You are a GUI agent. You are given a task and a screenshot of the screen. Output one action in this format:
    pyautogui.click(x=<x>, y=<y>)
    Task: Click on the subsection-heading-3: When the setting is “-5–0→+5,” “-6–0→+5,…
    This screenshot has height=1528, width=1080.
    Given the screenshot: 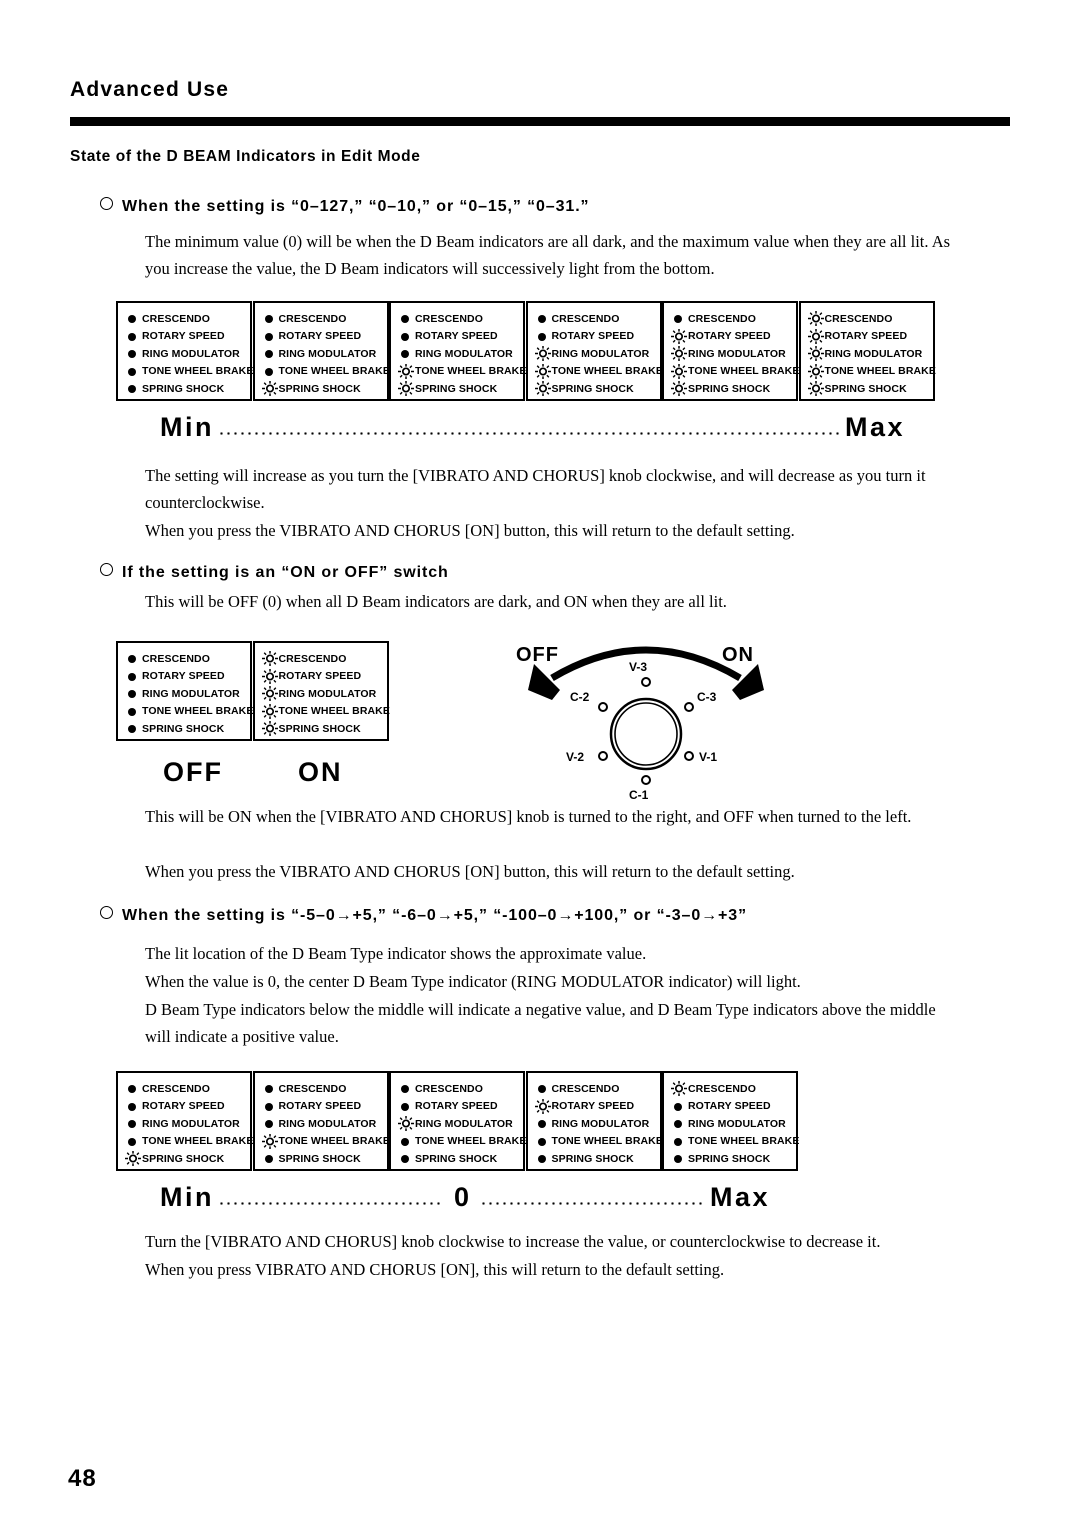 What is the action you would take?
    pyautogui.click(x=423, y=915)
    